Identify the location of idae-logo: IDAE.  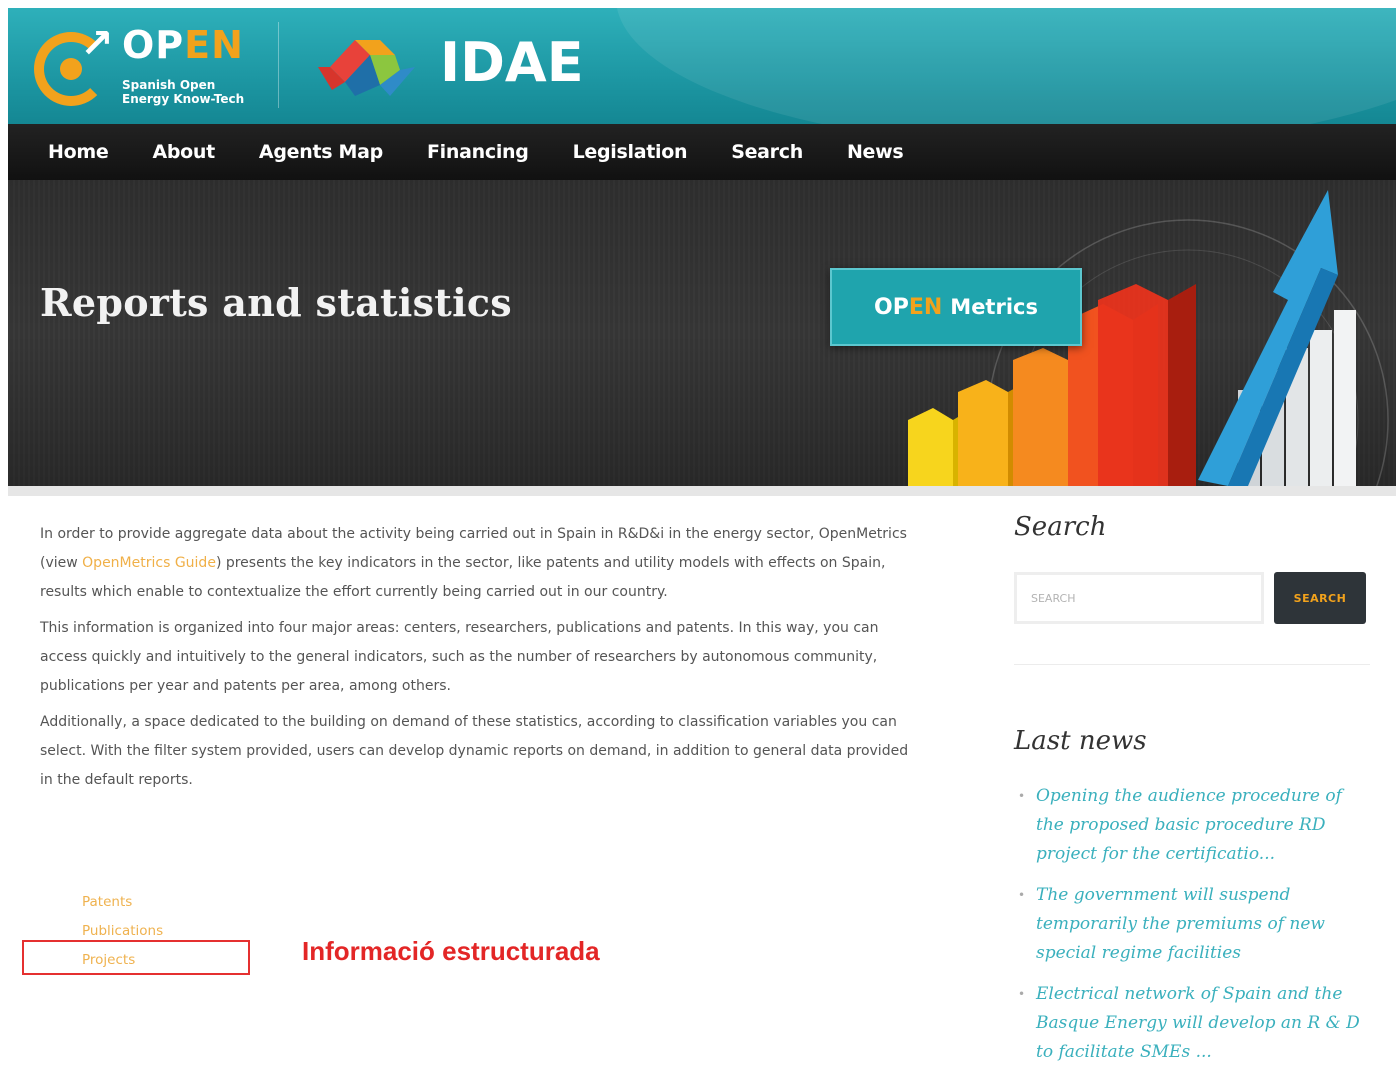
(444, 69).